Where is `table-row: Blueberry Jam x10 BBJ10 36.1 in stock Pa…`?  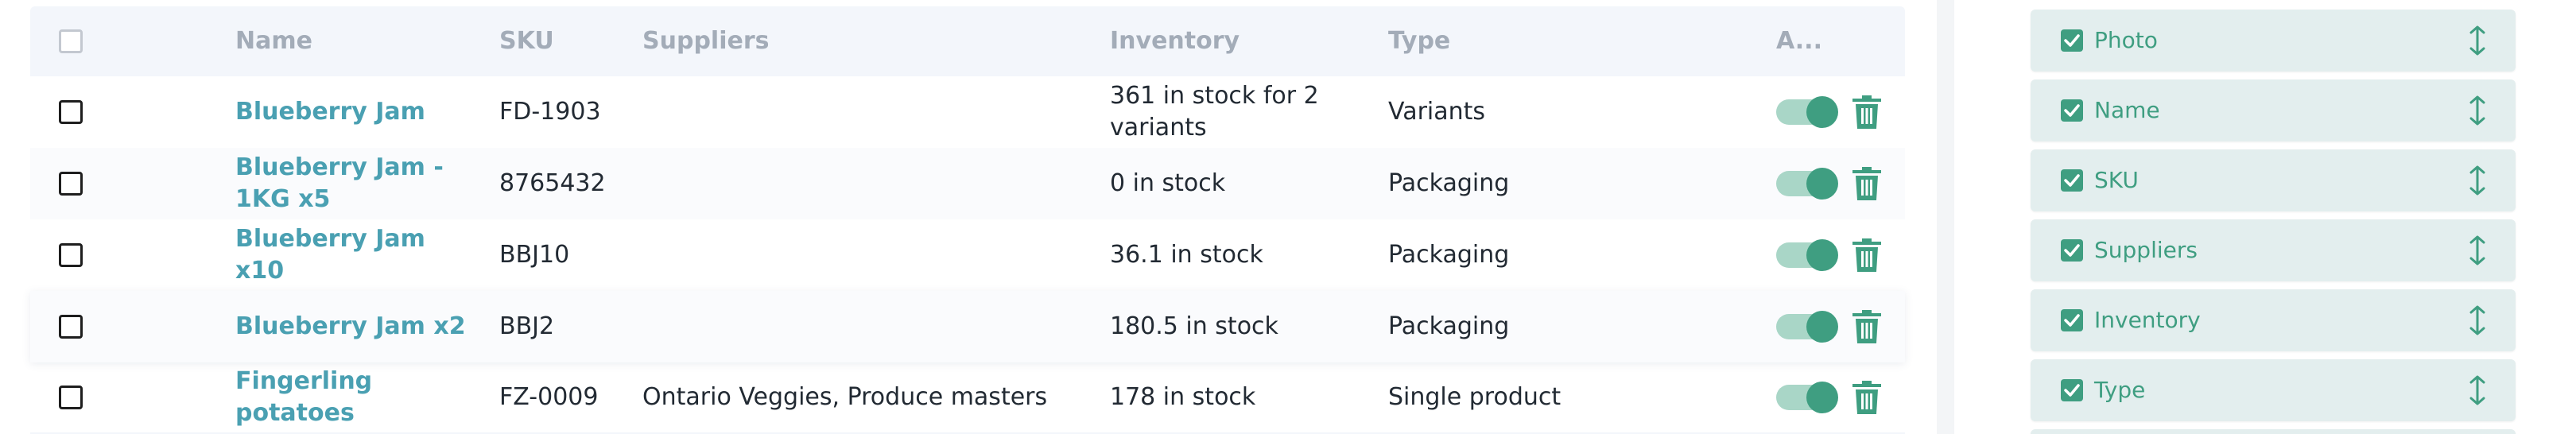 table-row: Blueberry Jam x10 BBJ10 36.1 in stock Pa… is located at coordinates (967, 255).